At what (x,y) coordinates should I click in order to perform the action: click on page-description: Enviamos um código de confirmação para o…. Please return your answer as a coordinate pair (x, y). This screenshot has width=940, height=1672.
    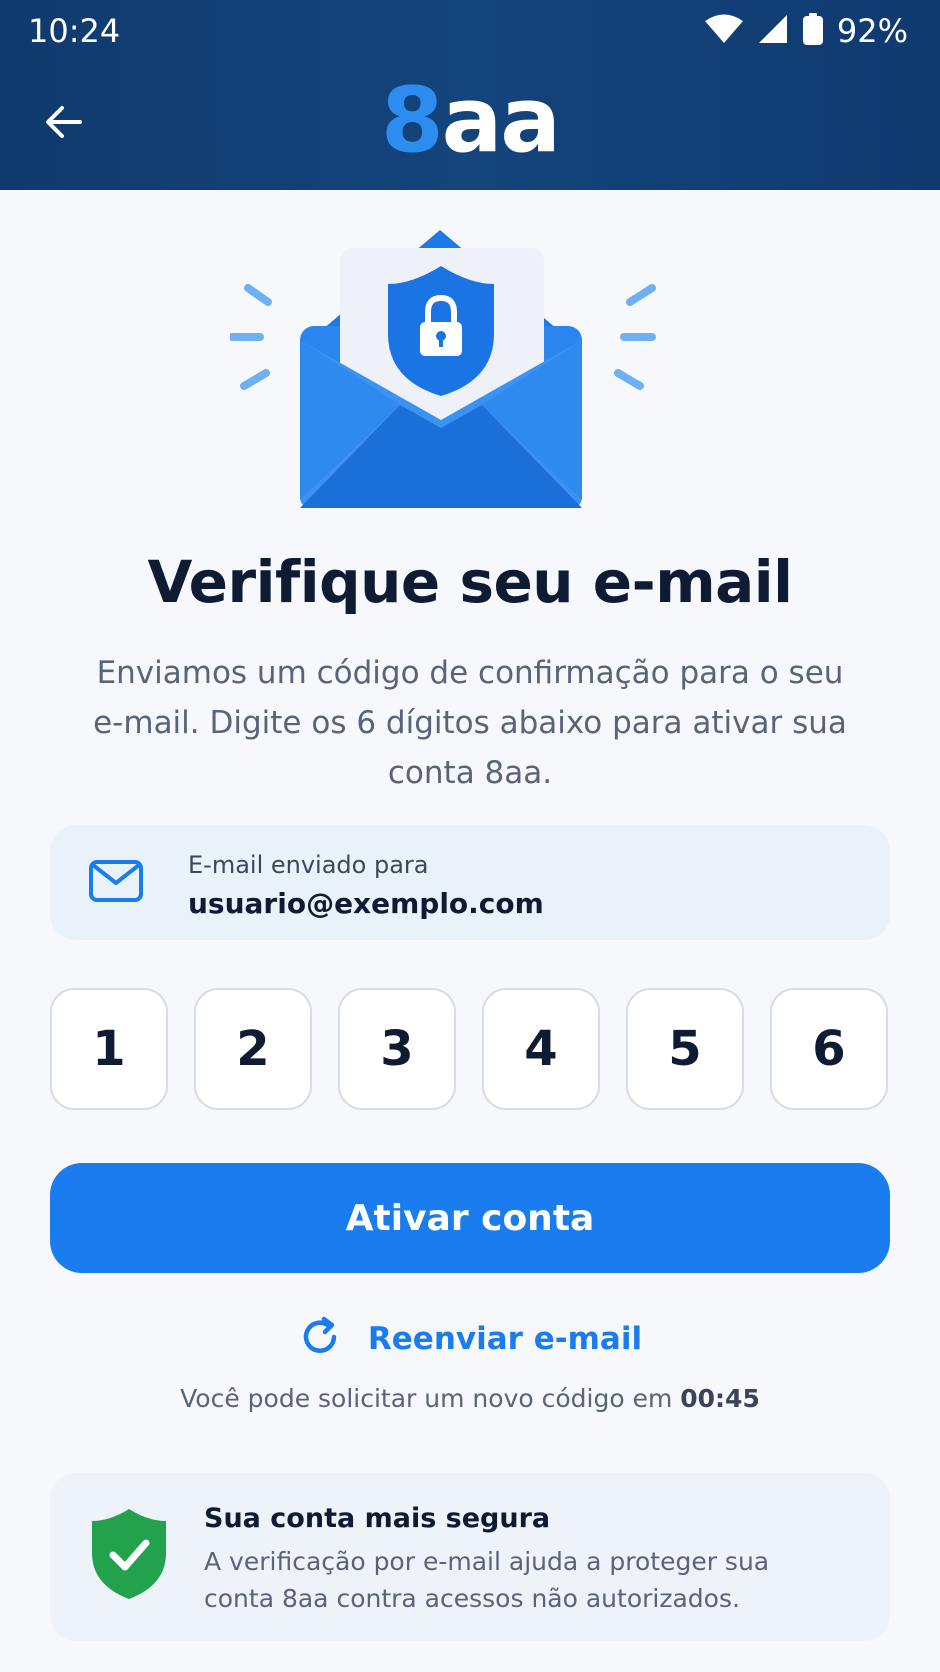
    Looking at the image, I should click on (470, 723).